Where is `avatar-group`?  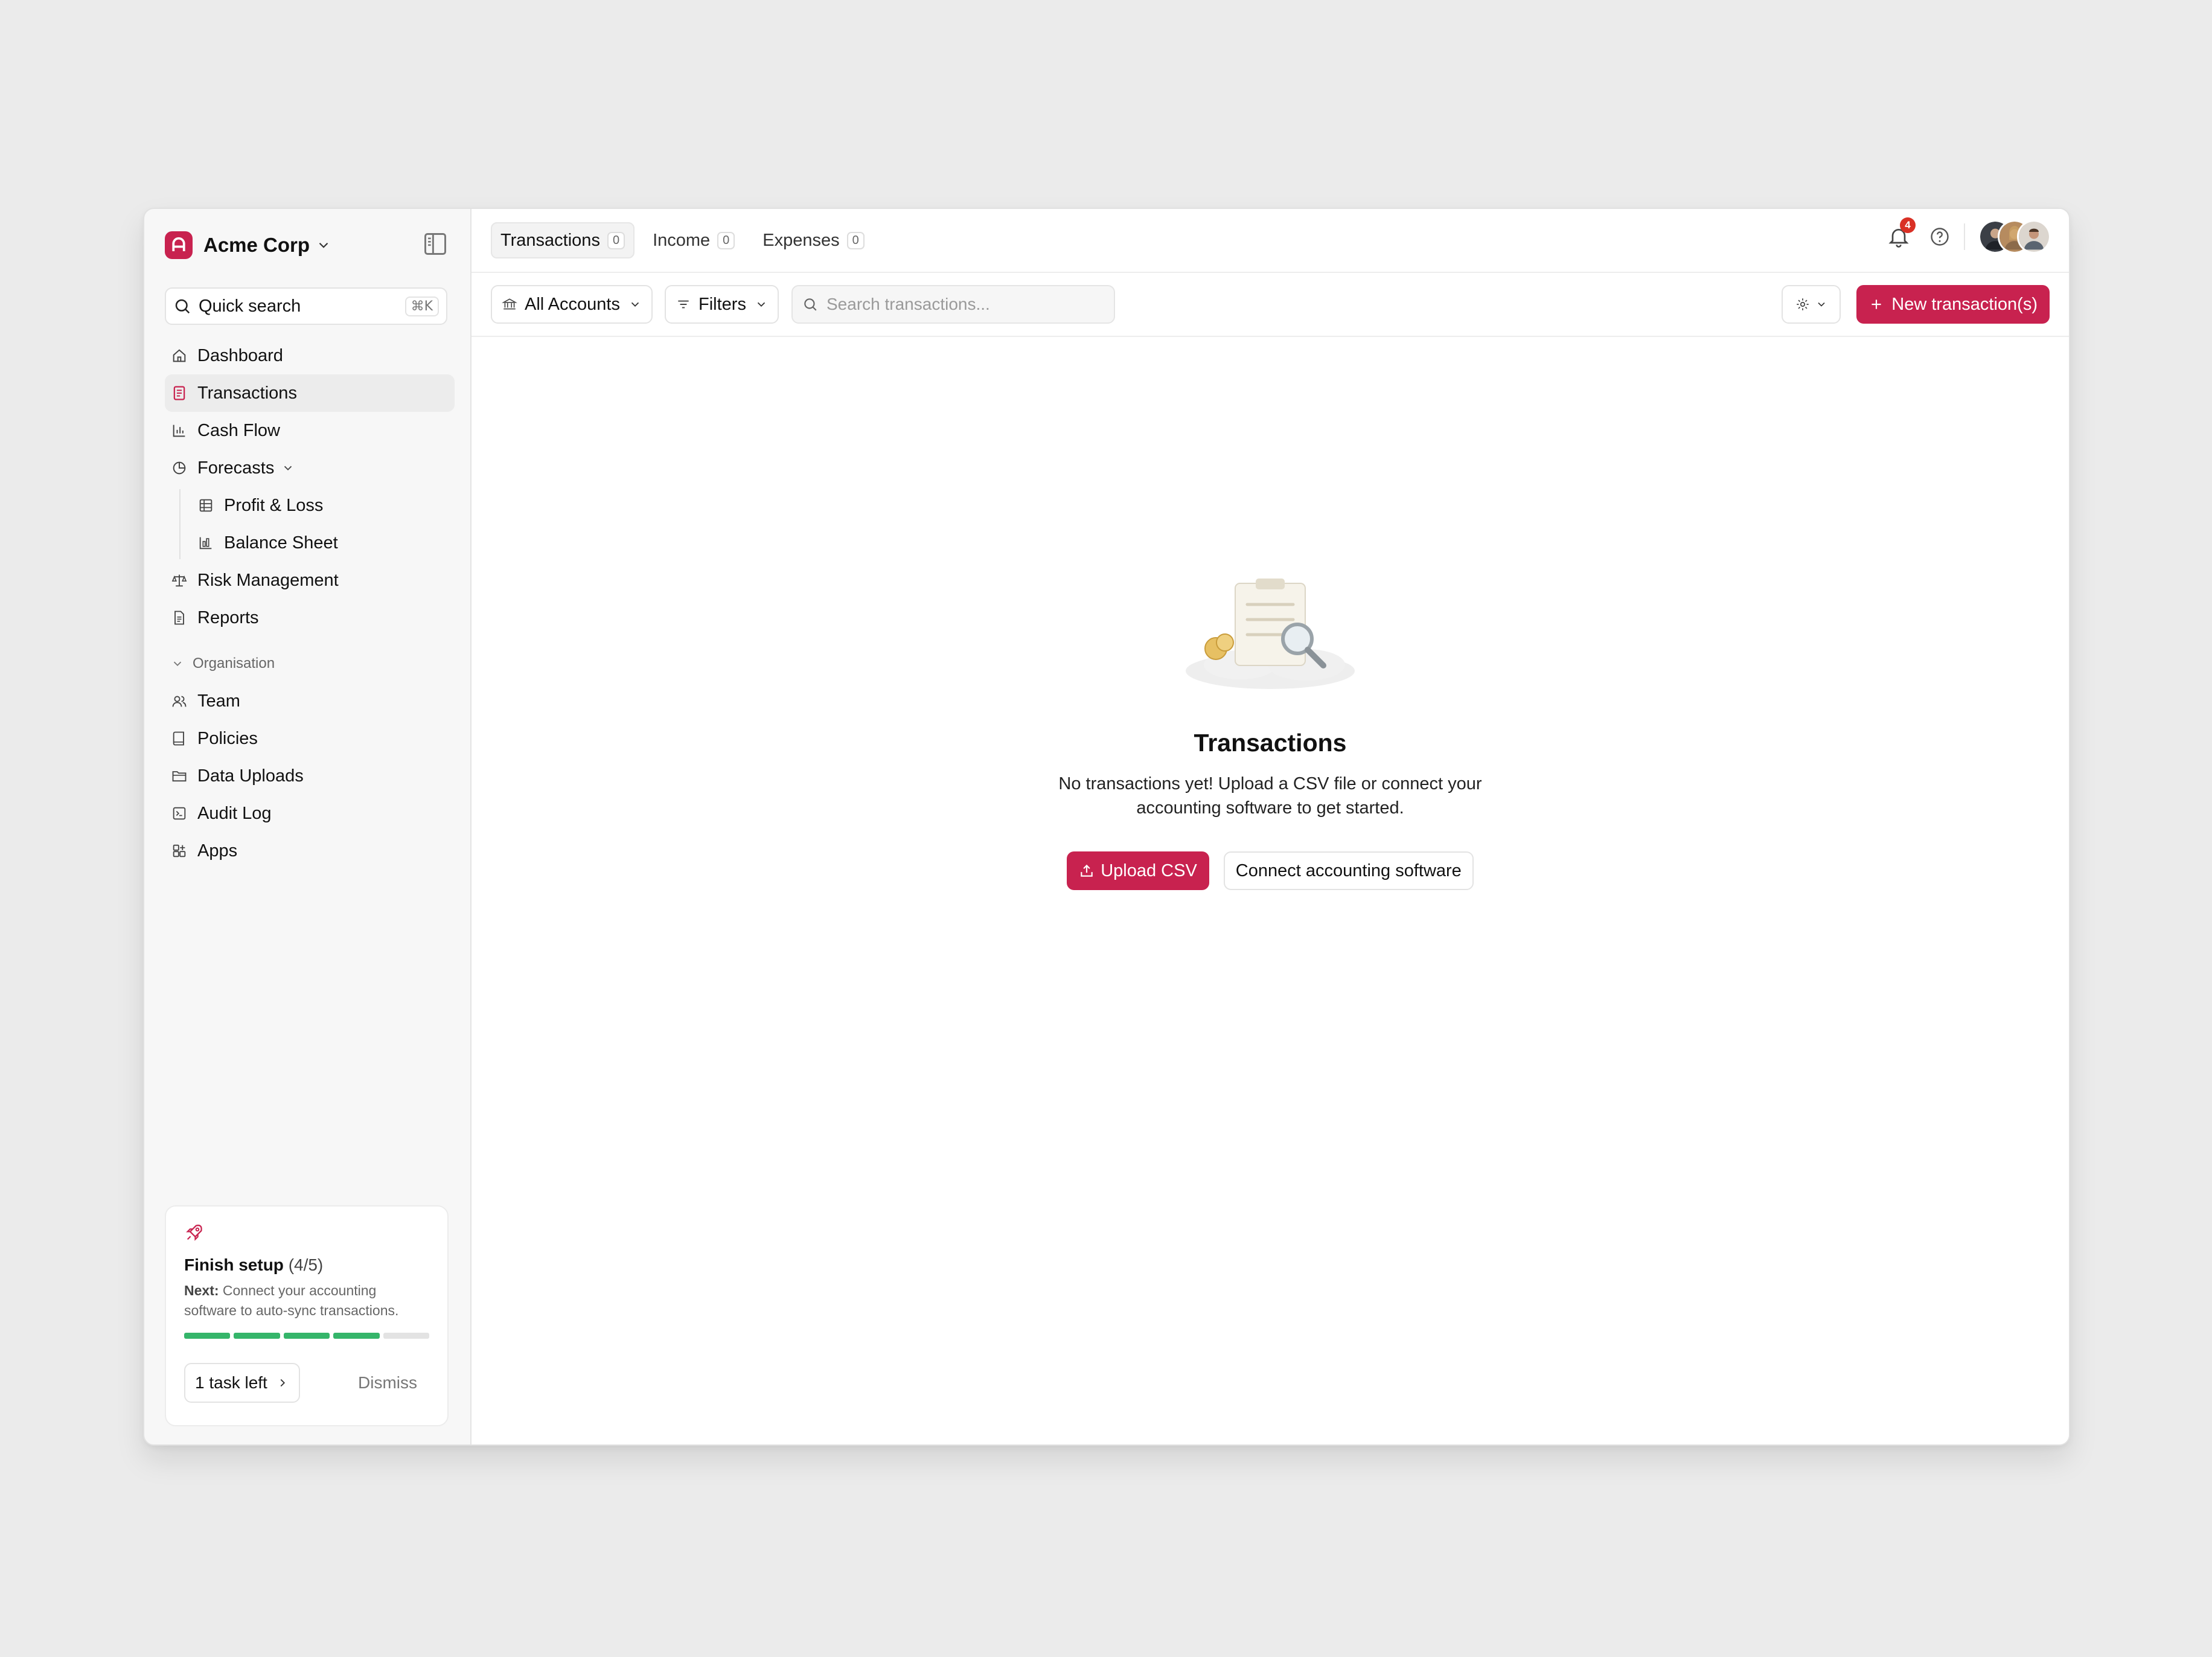 avatar-group is located at coordinates (2014, 237).